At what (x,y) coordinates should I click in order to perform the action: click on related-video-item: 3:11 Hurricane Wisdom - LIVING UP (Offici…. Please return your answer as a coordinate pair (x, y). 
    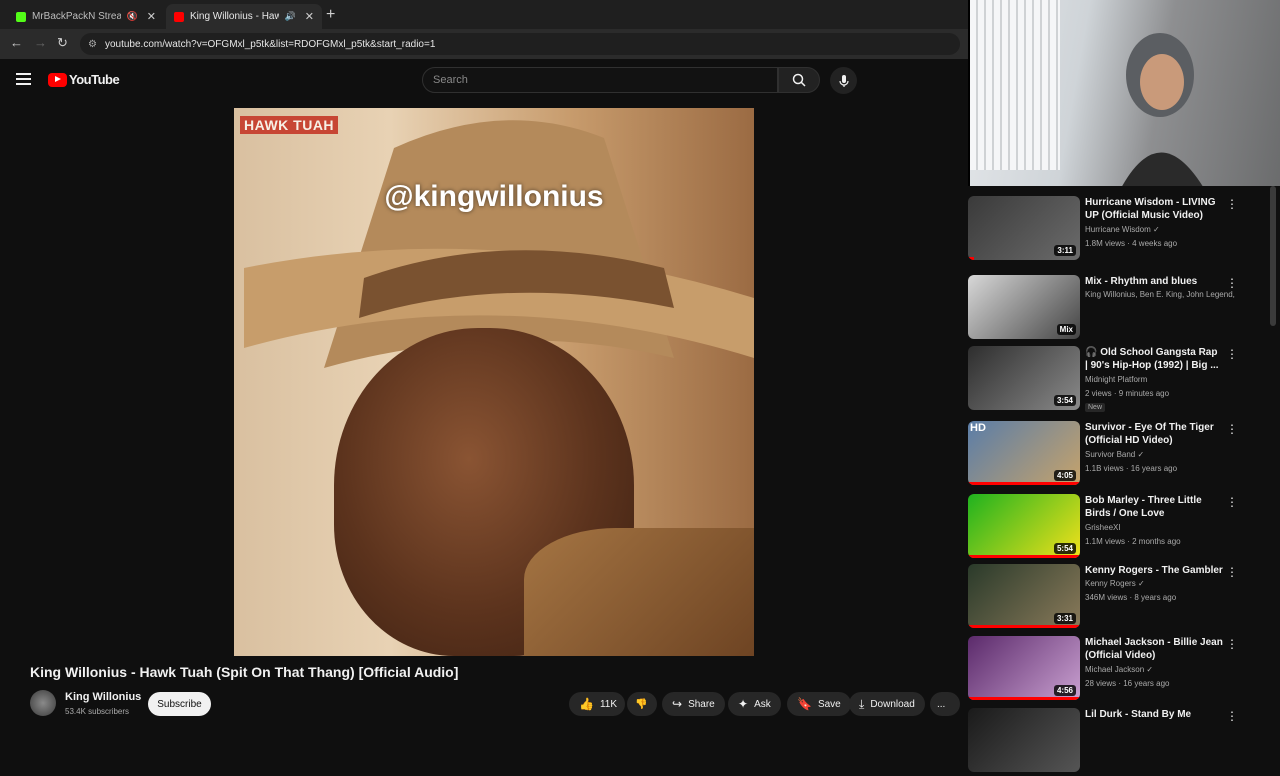
    Looking at the image, I should click on (1118, 230).